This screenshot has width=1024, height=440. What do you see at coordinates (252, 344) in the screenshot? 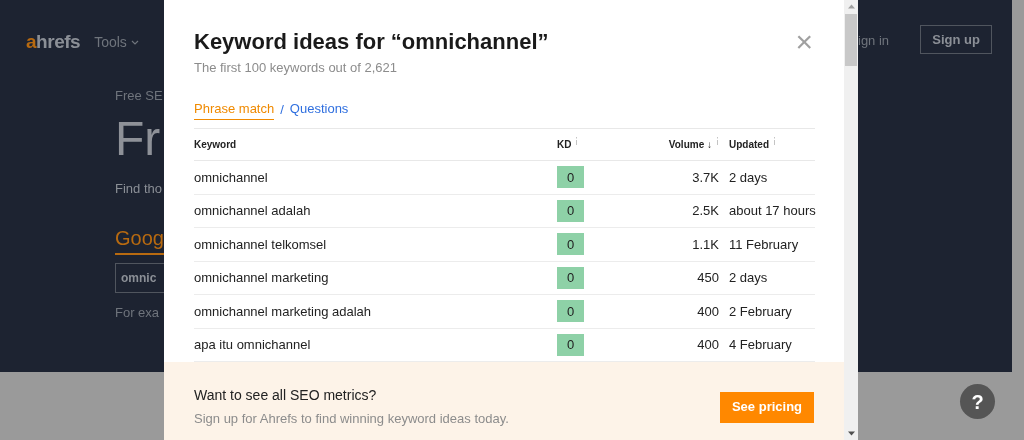
I see `keyword-cell: apa itu omnichannel` at bounding box center [252, 344].